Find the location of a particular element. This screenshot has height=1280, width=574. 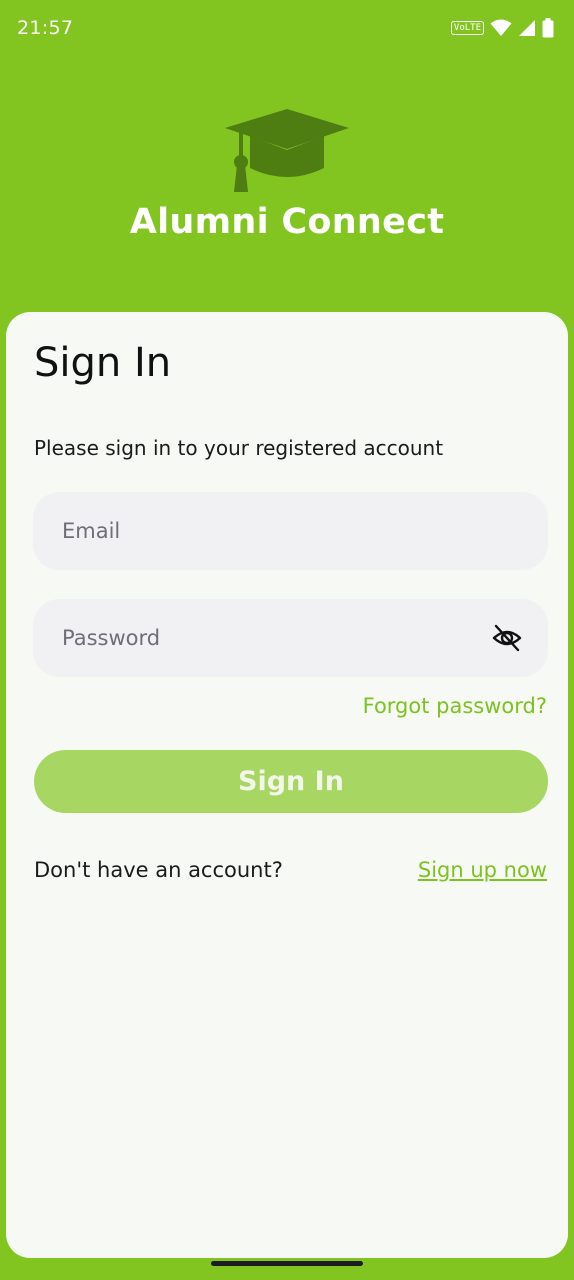

volte-icon: VoLTE is located at coordinates (467, 28).